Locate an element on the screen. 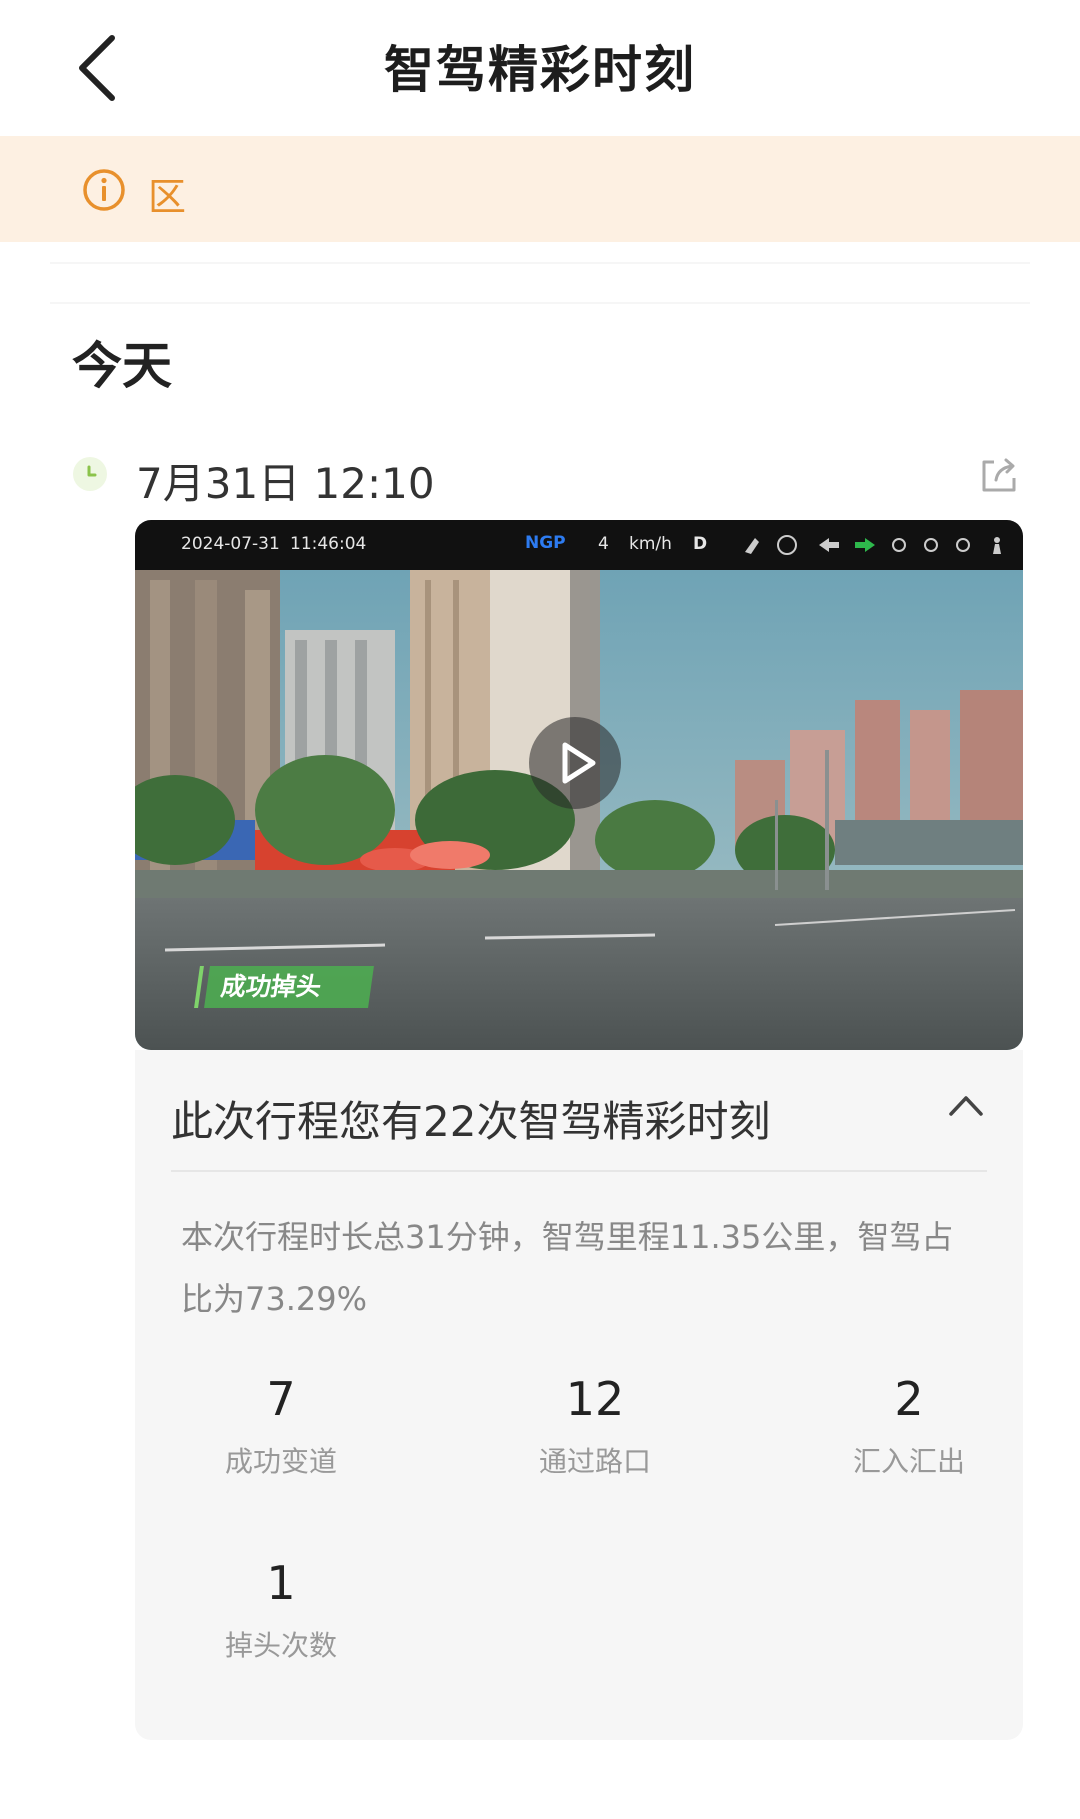 The image size is (1080, 1819). video-speed: 4 is located at coordinates (603, 544).